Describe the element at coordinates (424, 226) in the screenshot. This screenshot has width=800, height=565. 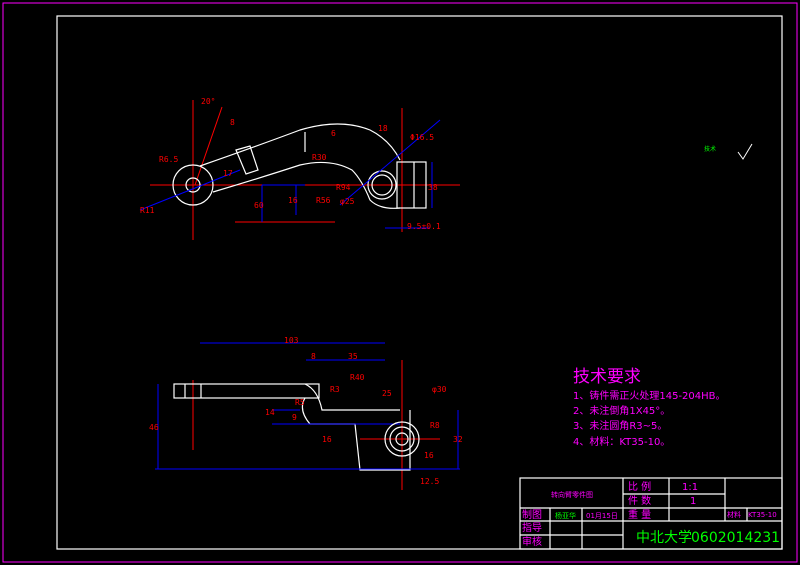
I see `svg-text: 9.5±0.1` at that location.